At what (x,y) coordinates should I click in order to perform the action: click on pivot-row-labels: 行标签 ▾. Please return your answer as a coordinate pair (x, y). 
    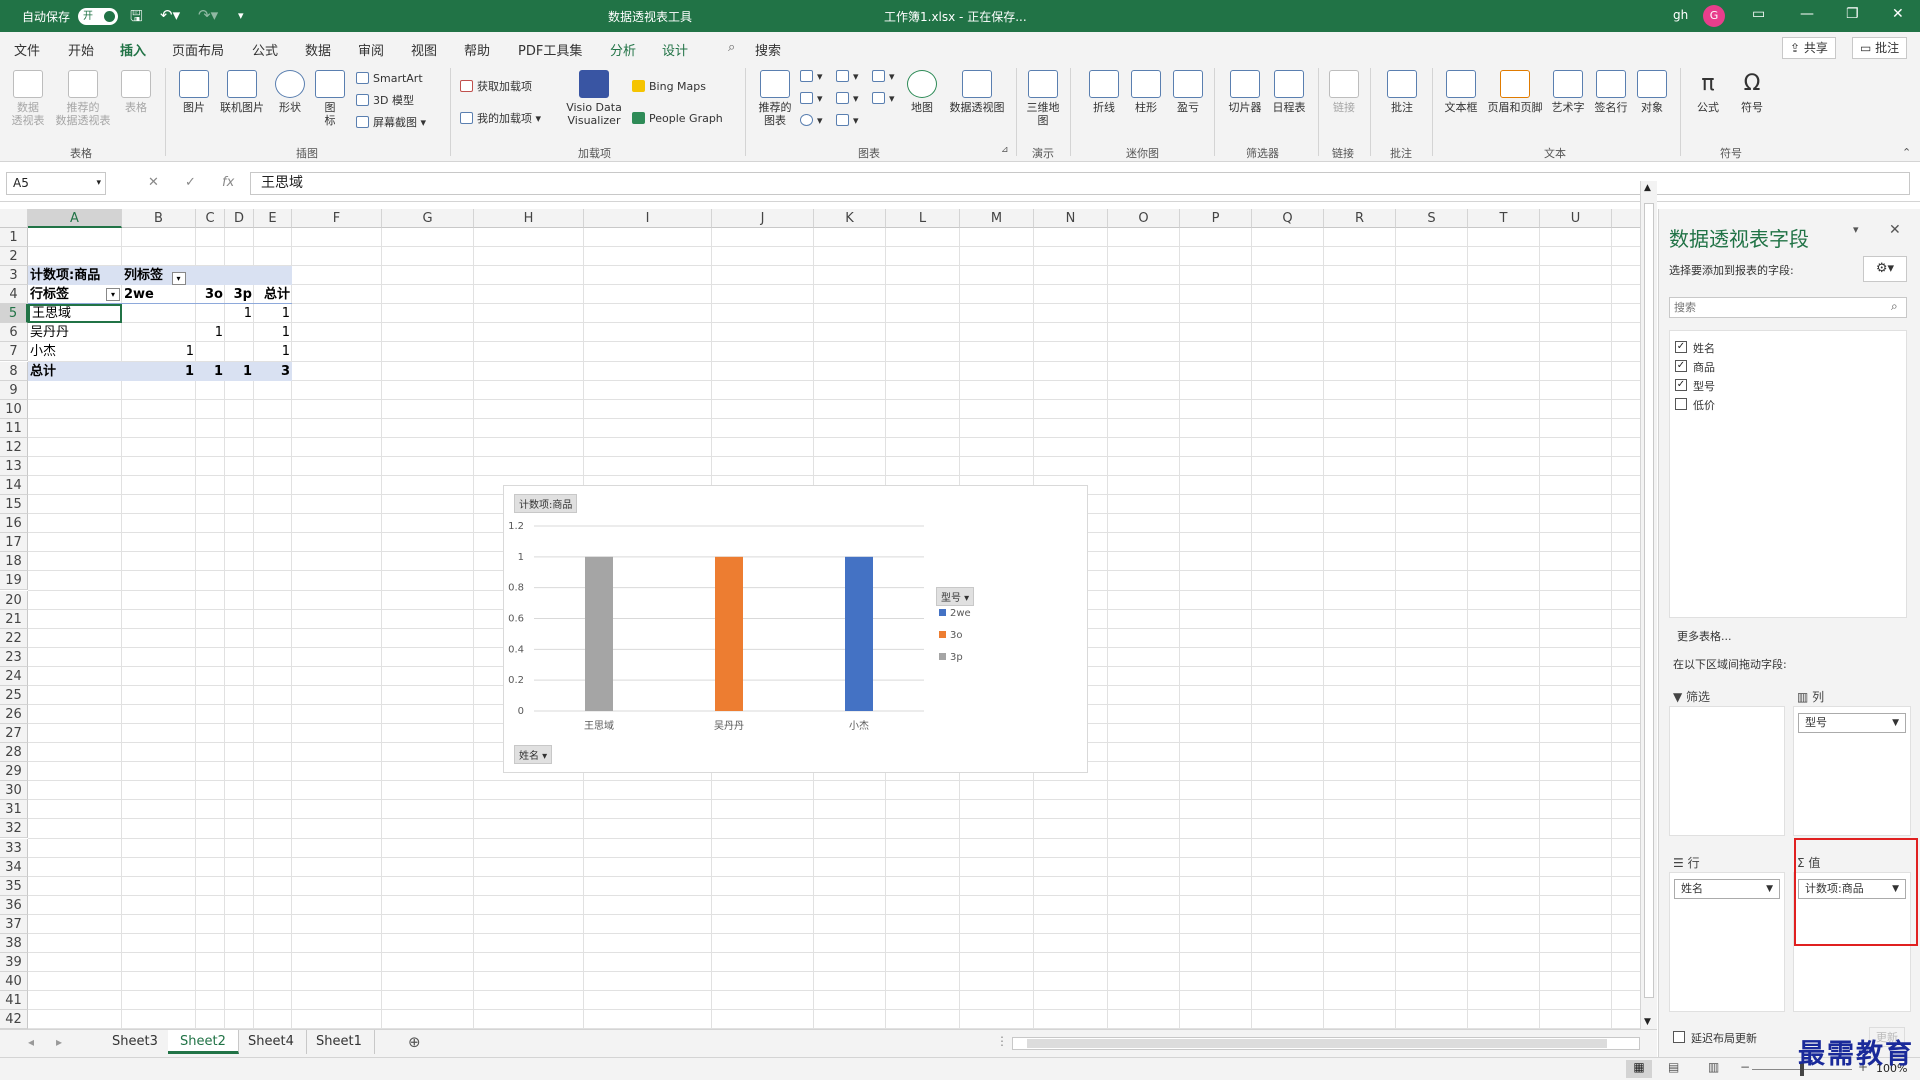
    Looking at the image, I should click on (75, 294).